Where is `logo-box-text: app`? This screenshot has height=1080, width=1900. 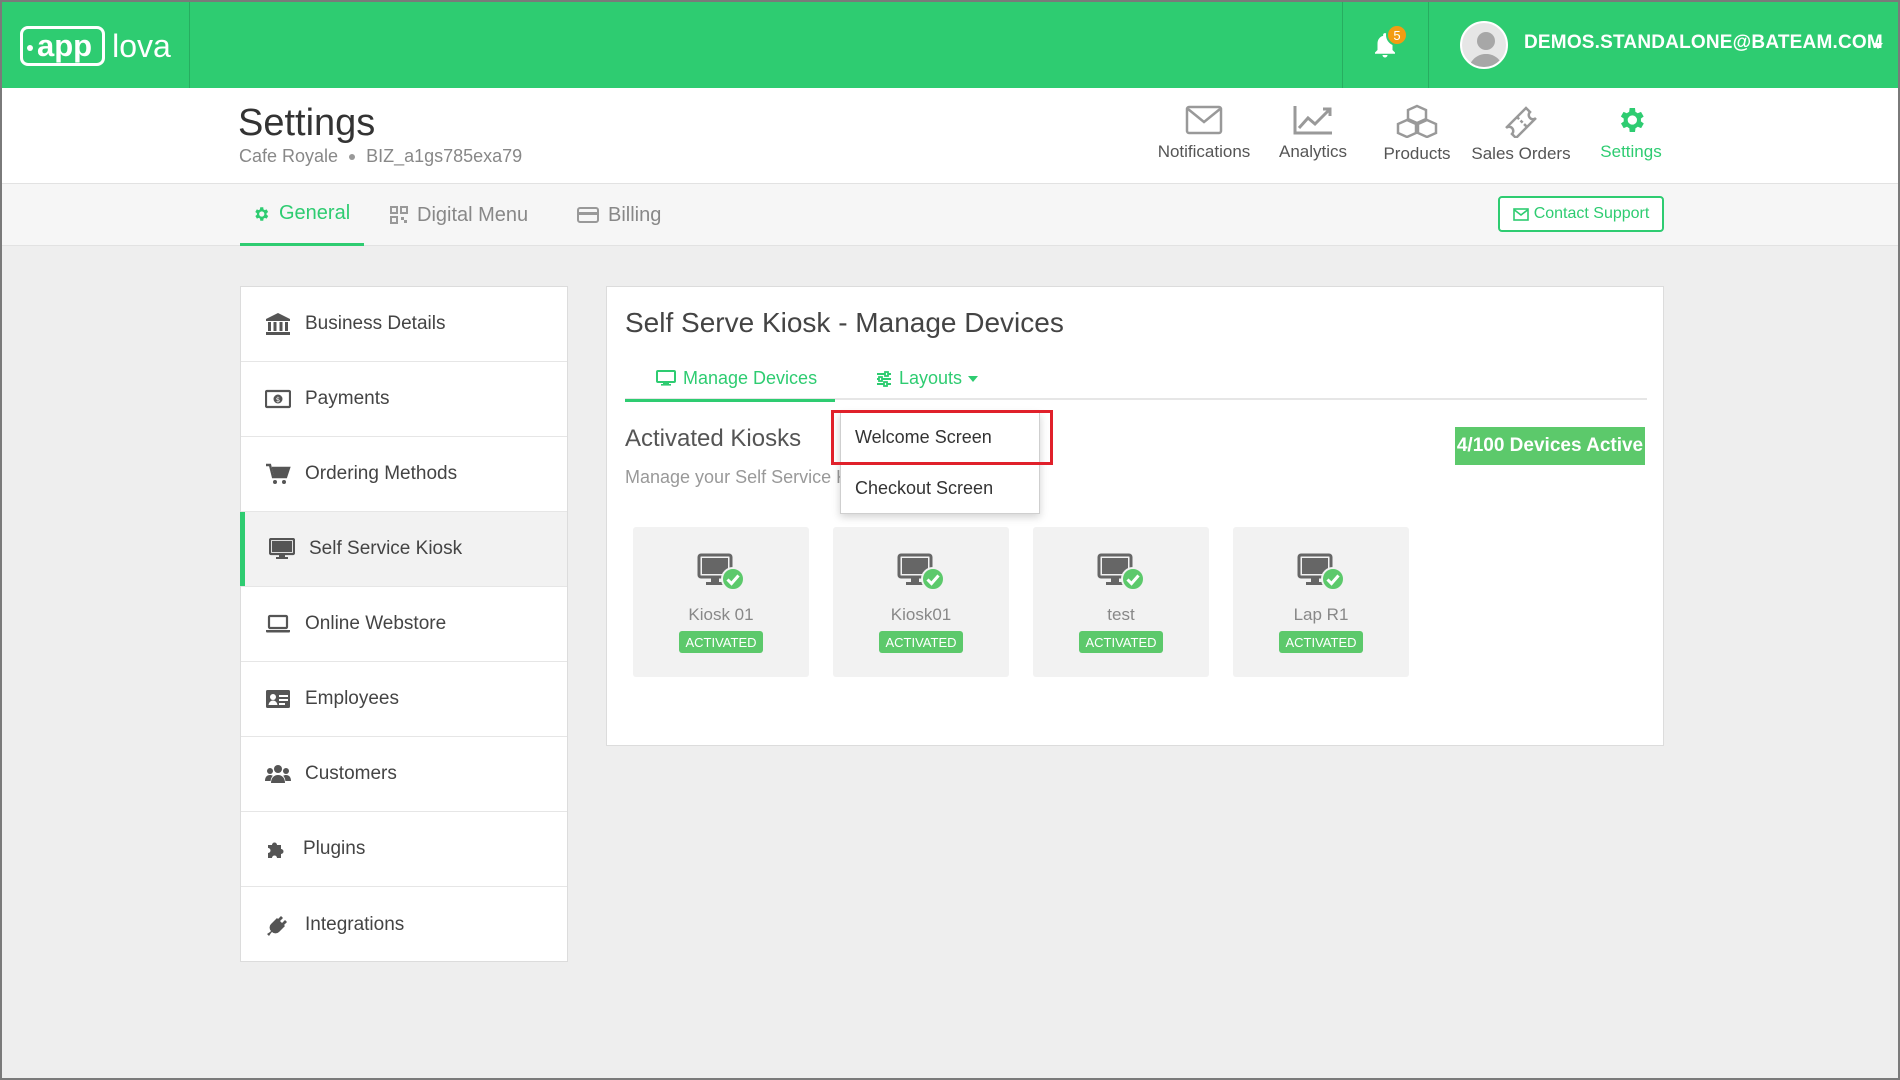
logo-box-text: app is located at coordinates (65, 45).